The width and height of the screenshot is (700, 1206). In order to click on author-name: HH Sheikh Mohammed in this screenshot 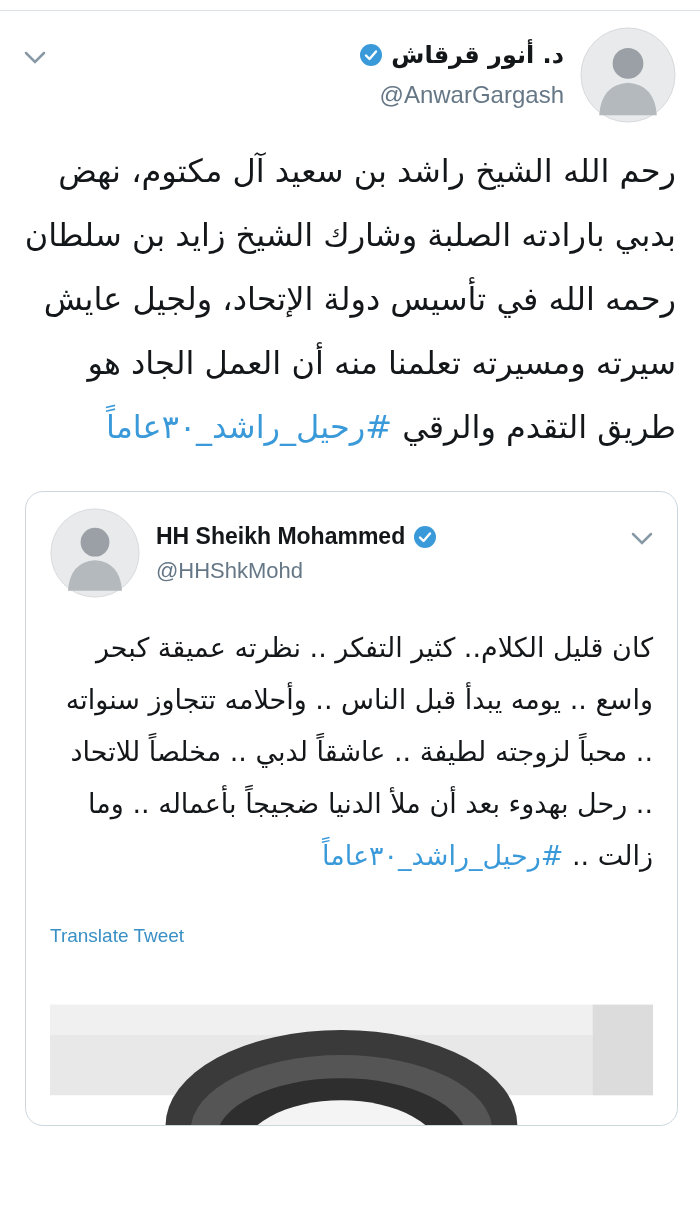, I will do `click(281, 536)`.